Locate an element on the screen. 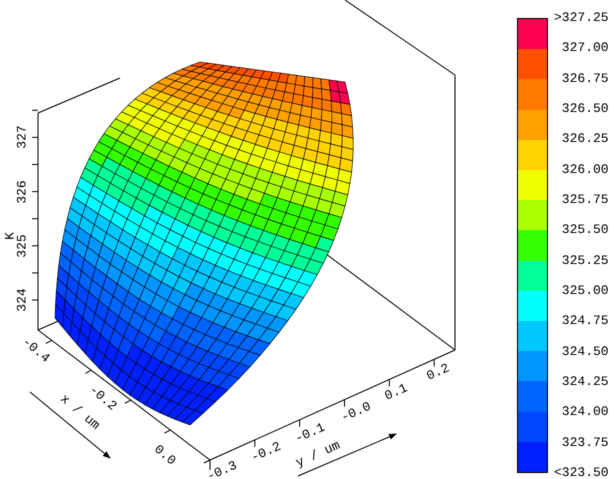 The height and width of the screenshot is (479, 616). colorbar-label: 324.50 is located at coordinates (584, 352).